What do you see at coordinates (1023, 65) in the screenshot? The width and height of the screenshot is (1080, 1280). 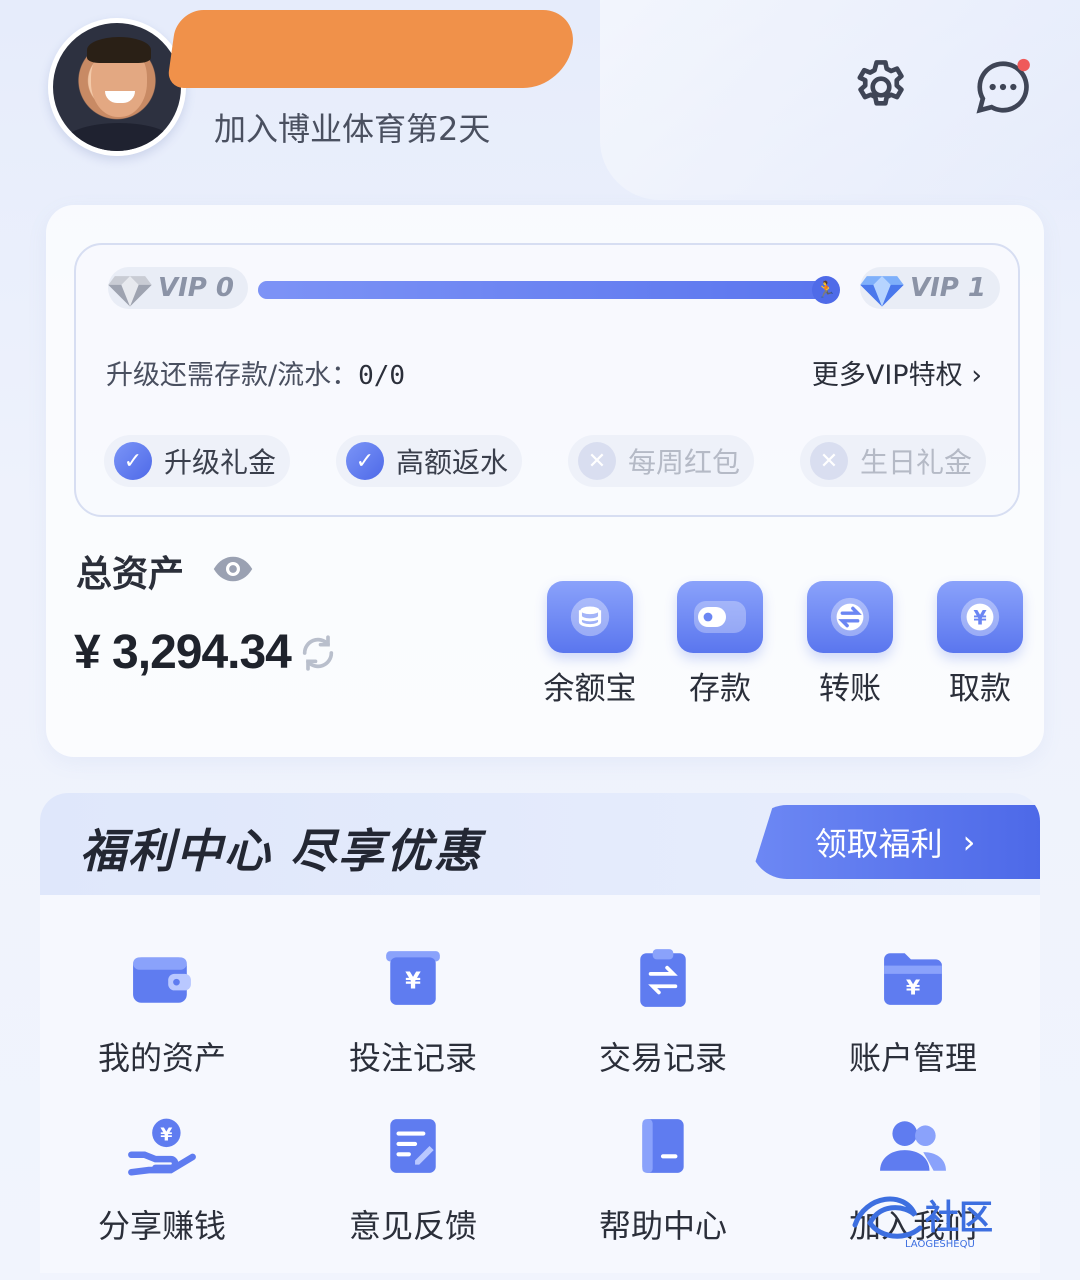 I see `notification-dot` at bounding box center [1023, 65].